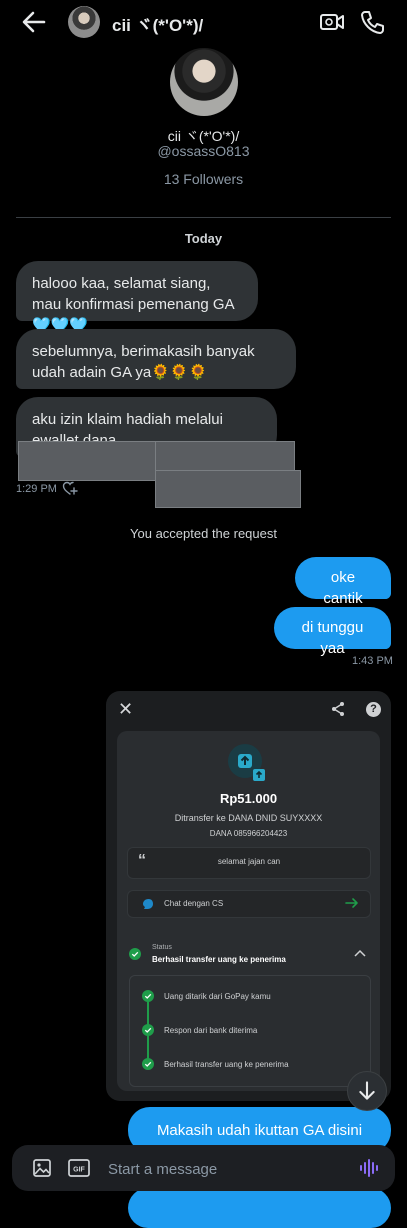 This screenshot has width=407, height=1228. I want to click on chat-cs-row: Chat dengan CS, so click(249, 904).